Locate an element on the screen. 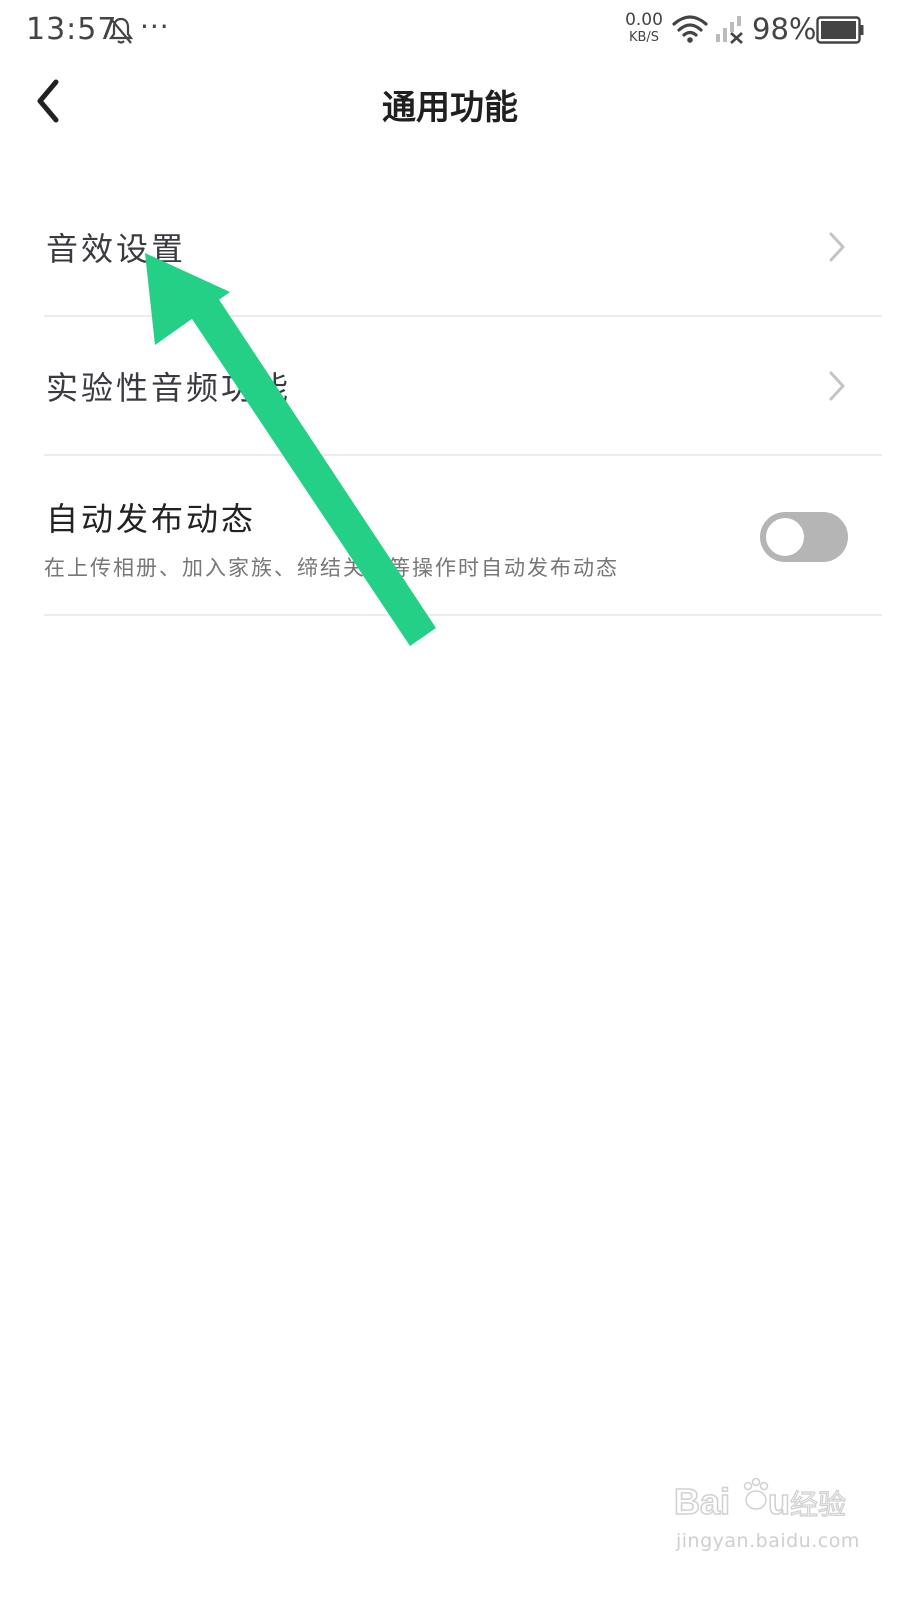  signal-no-service-icon is located at coordinates (729, 30).